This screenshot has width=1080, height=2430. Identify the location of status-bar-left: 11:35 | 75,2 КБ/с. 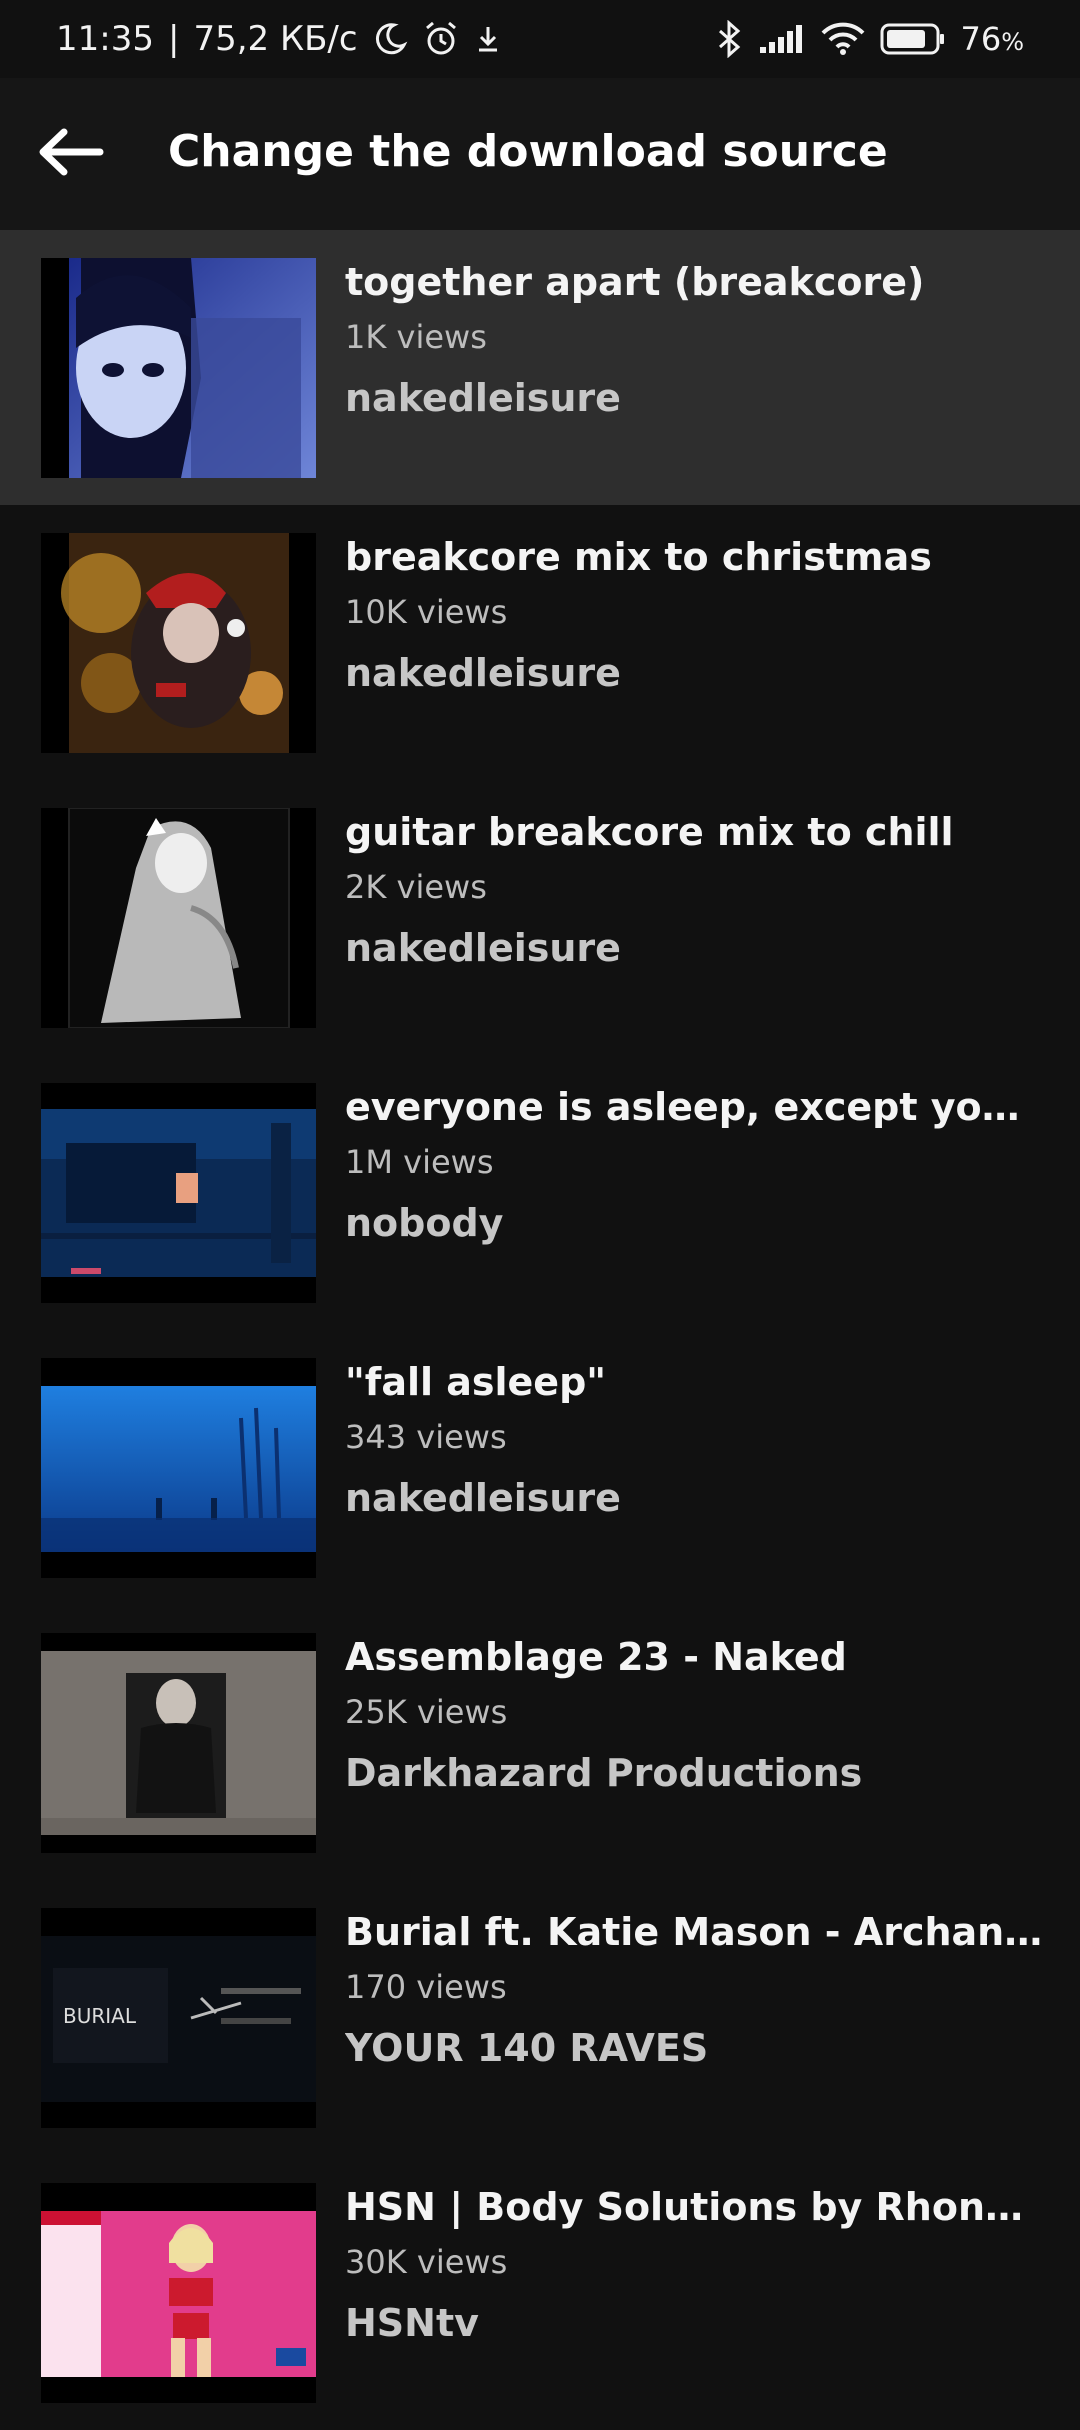
(279, 39).